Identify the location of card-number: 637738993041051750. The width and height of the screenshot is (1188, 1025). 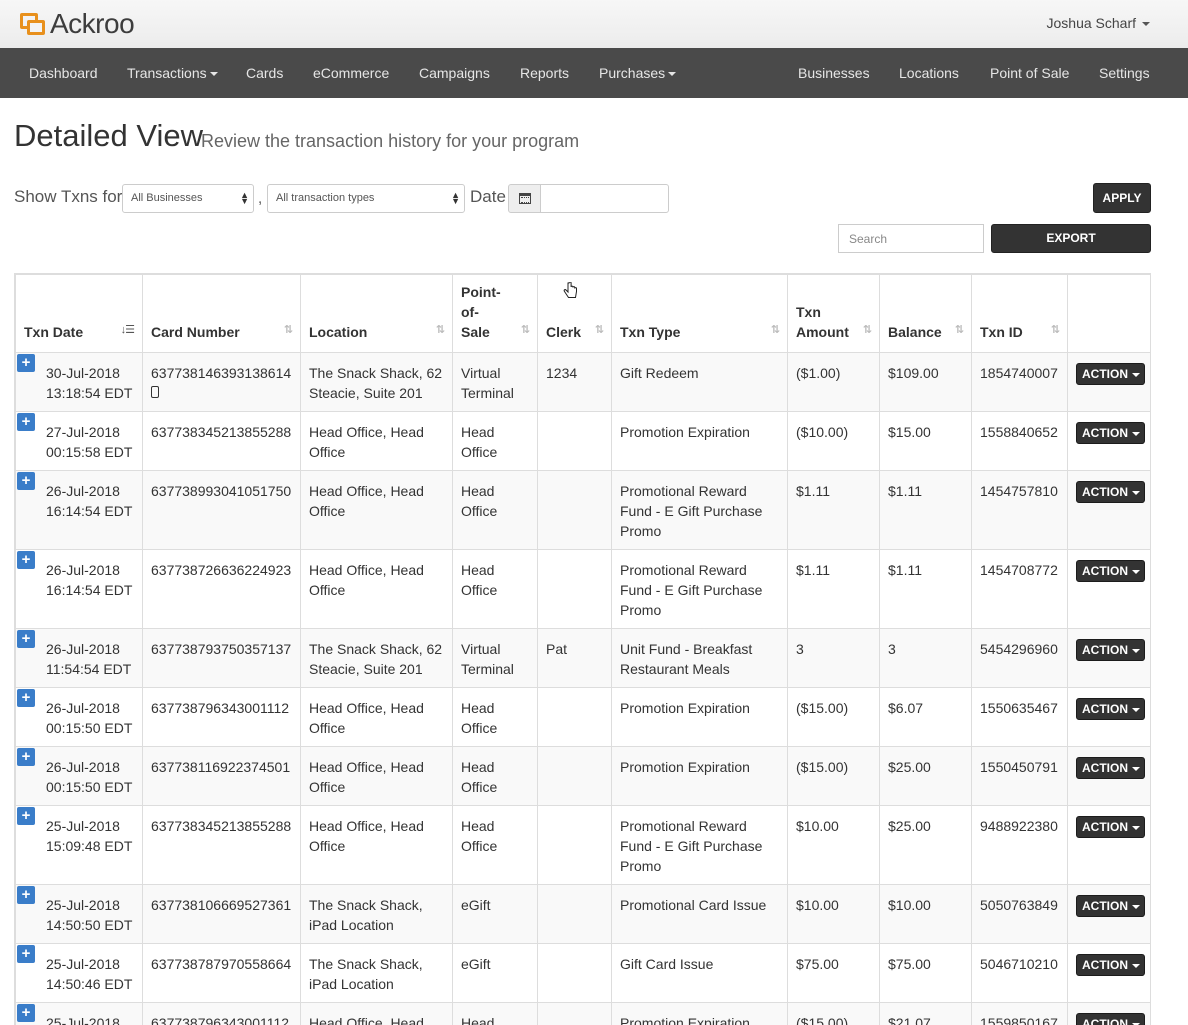
(221, 491).